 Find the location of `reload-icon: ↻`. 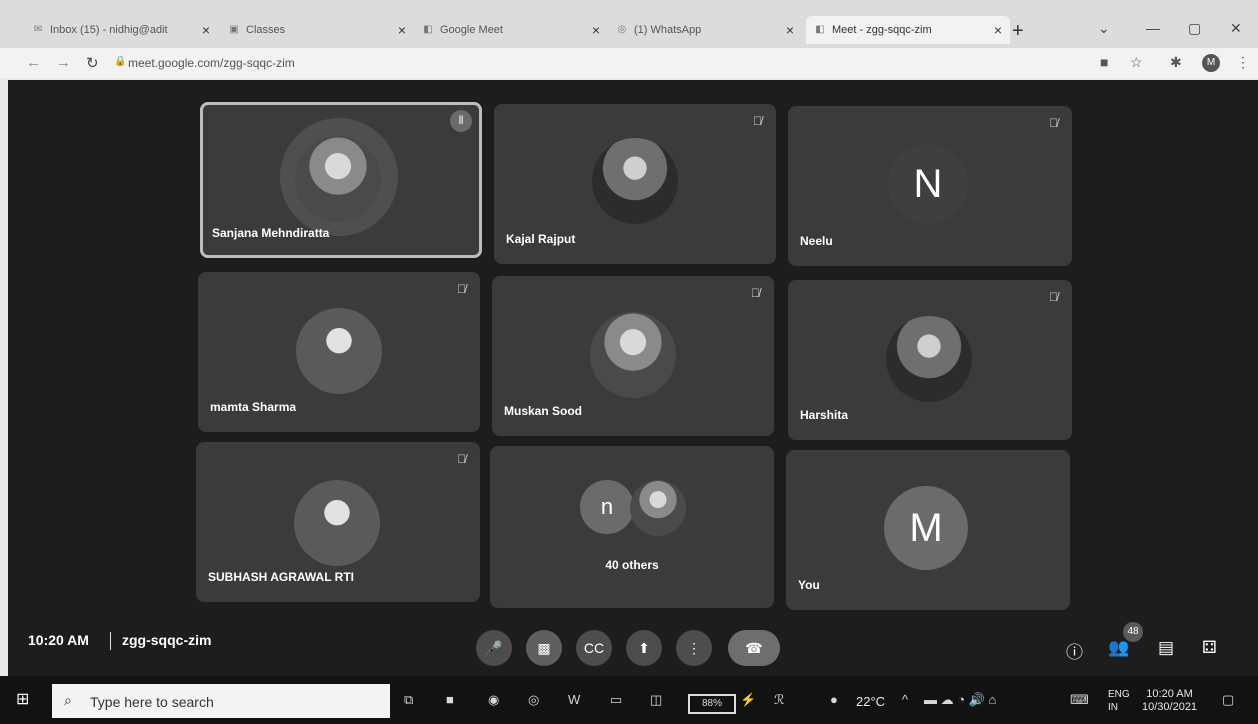

reload-icon: ↻ is located at coordinates (92, 63).